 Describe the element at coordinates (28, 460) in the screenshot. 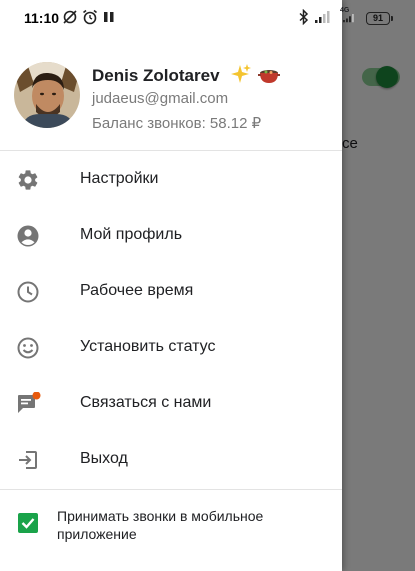

I see `logout-icon` at that location.